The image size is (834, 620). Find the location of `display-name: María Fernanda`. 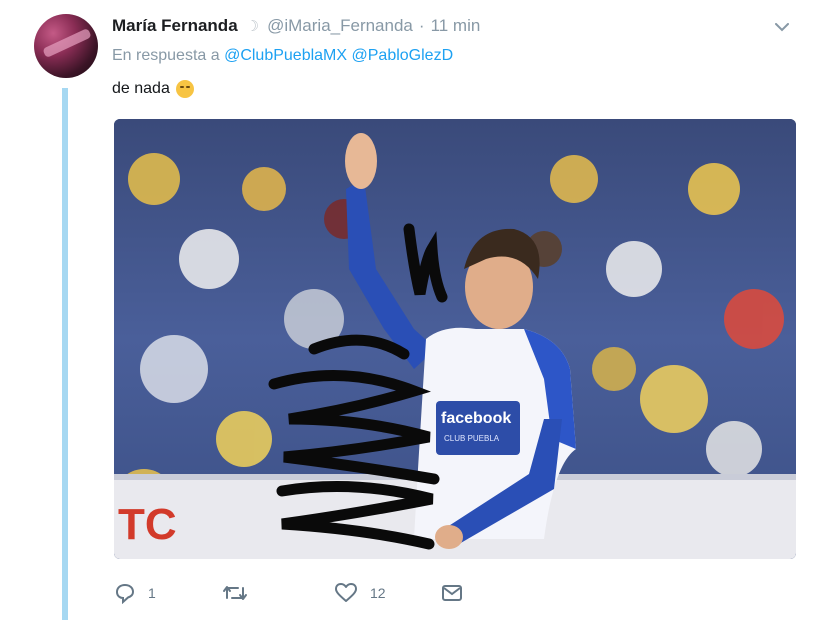

display-name: María Fernanda is located at coordinates (175, 26).